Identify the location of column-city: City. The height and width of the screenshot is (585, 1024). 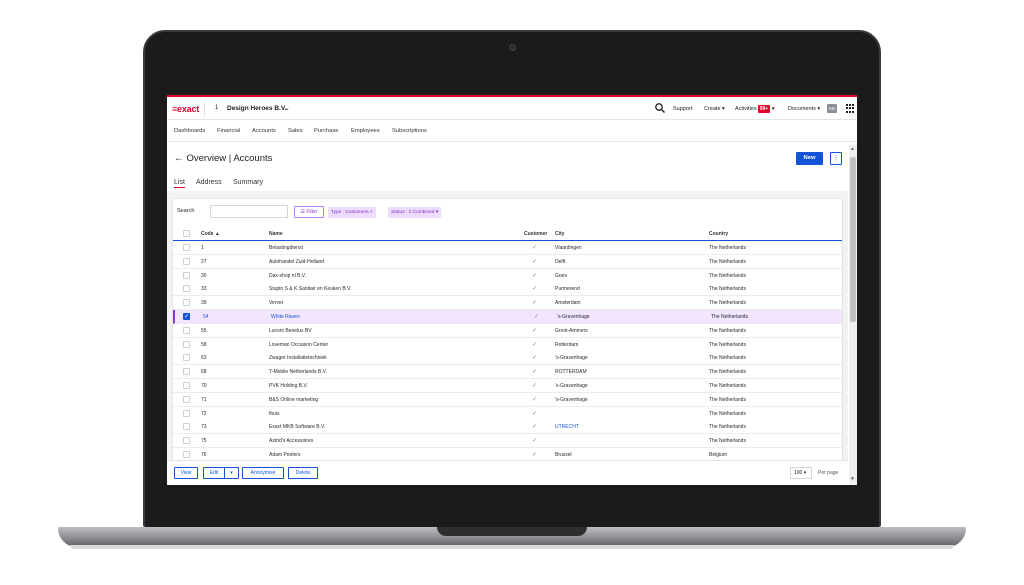
(559, 234).